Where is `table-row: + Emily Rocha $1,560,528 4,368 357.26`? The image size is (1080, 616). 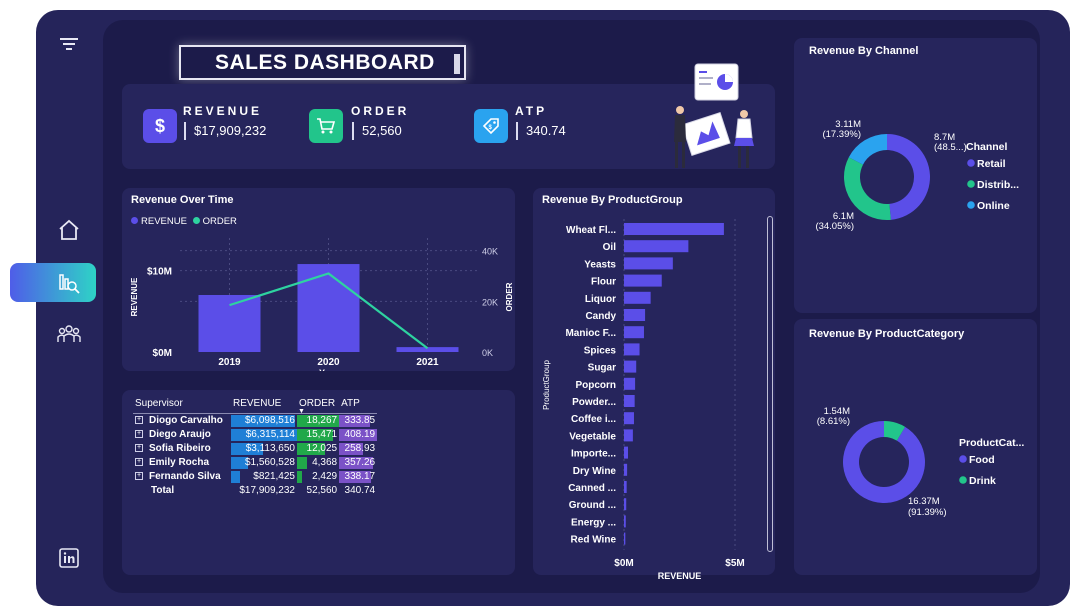
table-row: + Emily Rocha $1,560,528 4,368 357.26 is located at coordinates (255, 463).